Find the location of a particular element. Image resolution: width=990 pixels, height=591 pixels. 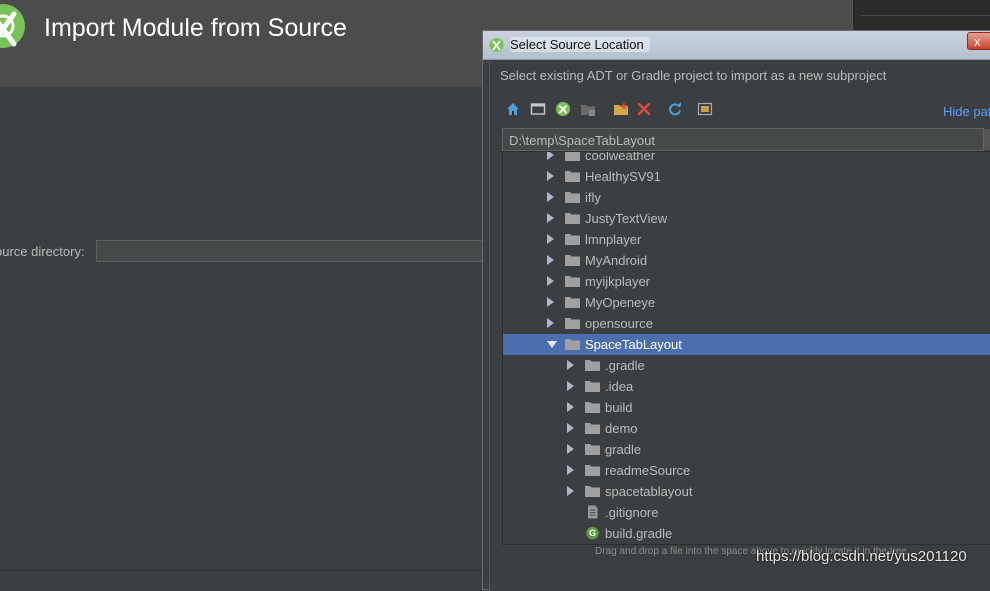

source-directory-label: ource directory: is located at coordinates (42, 251).